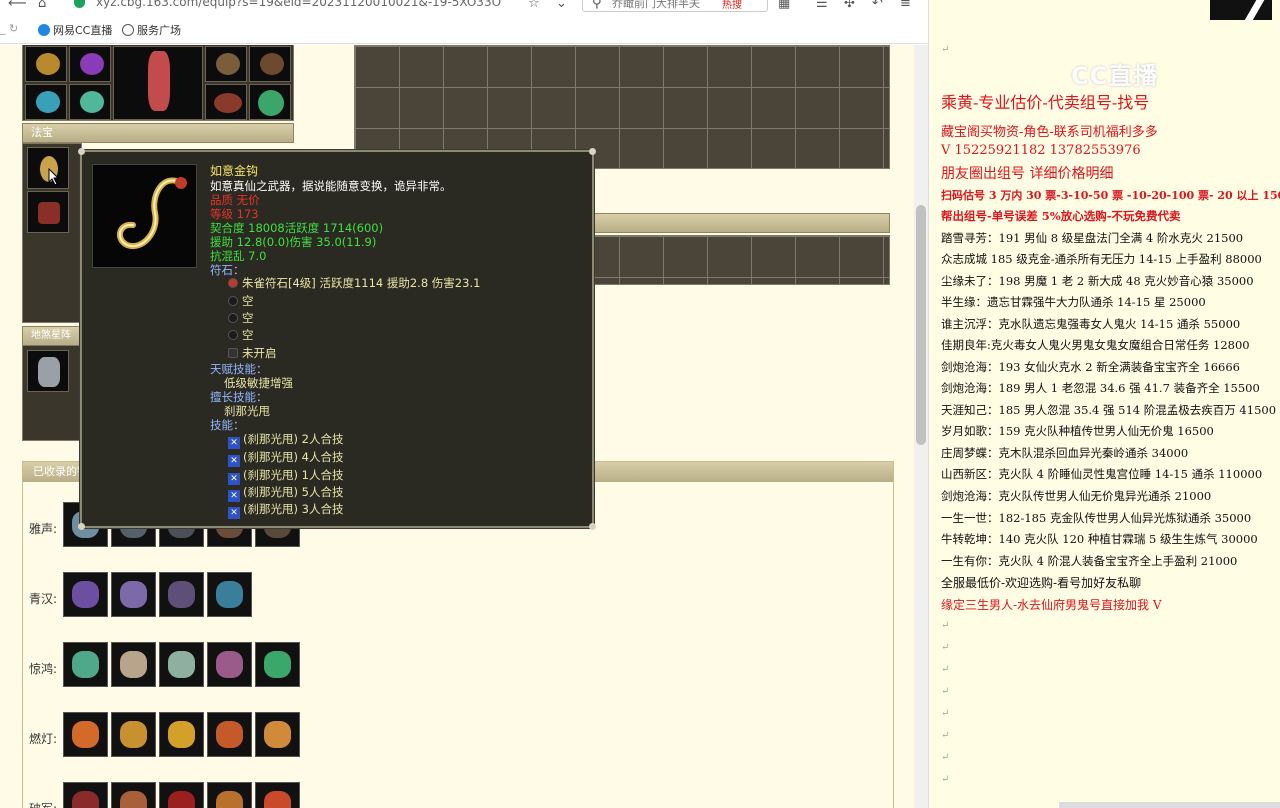 This screenshot has height=808, width=1280. What do you see at coordinates (79, 4) in the screenshot?
I see `security-shield-icon` at bounding box center [79, 4].